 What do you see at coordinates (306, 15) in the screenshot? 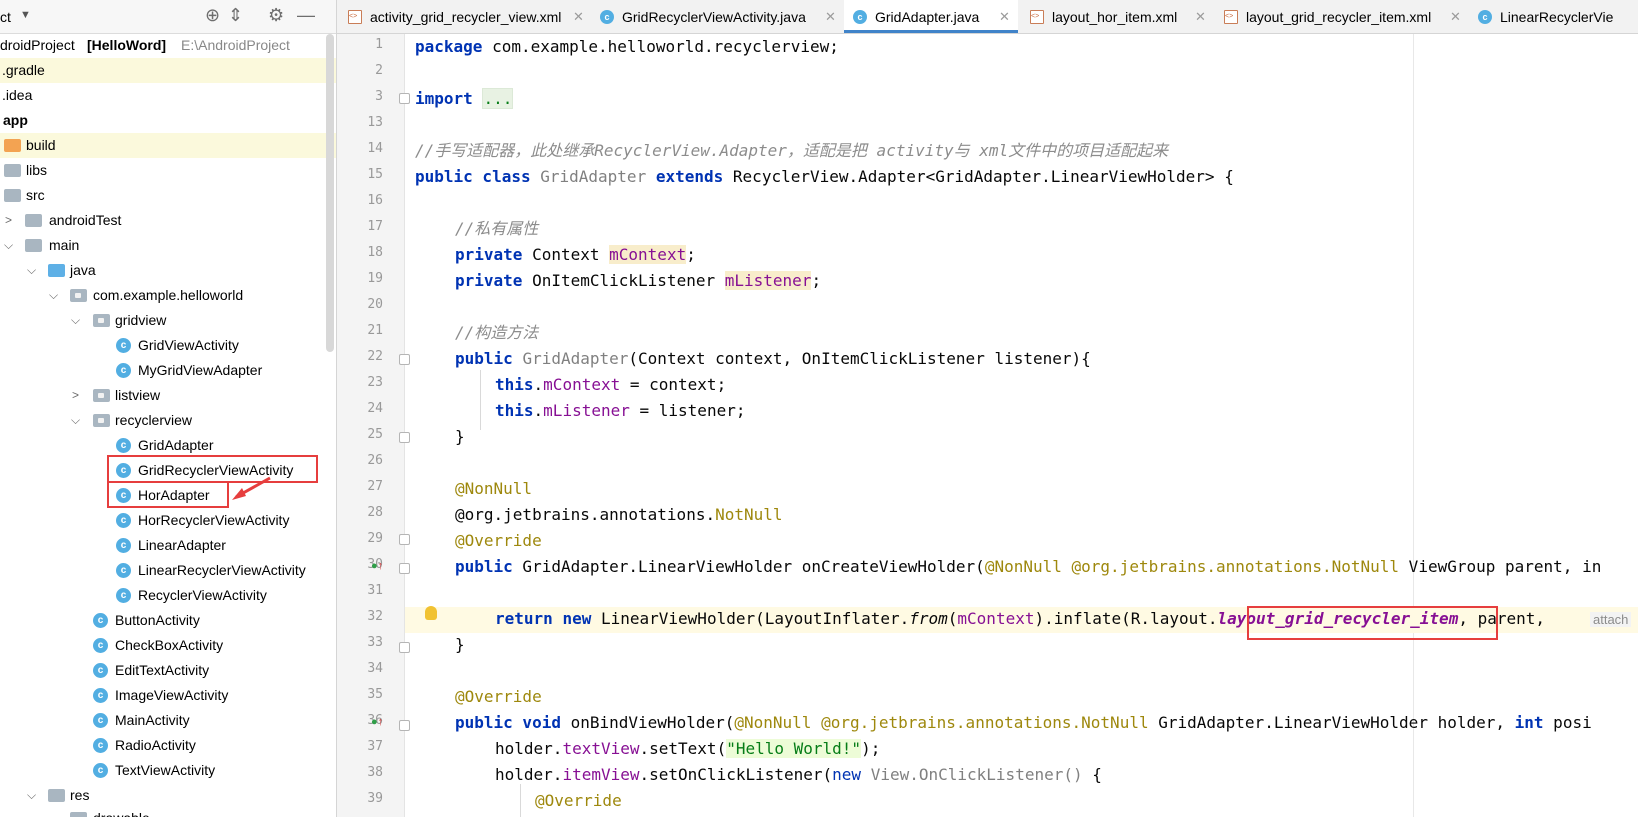
I see `minimize-icon: —` at bounding box center [306, 15].